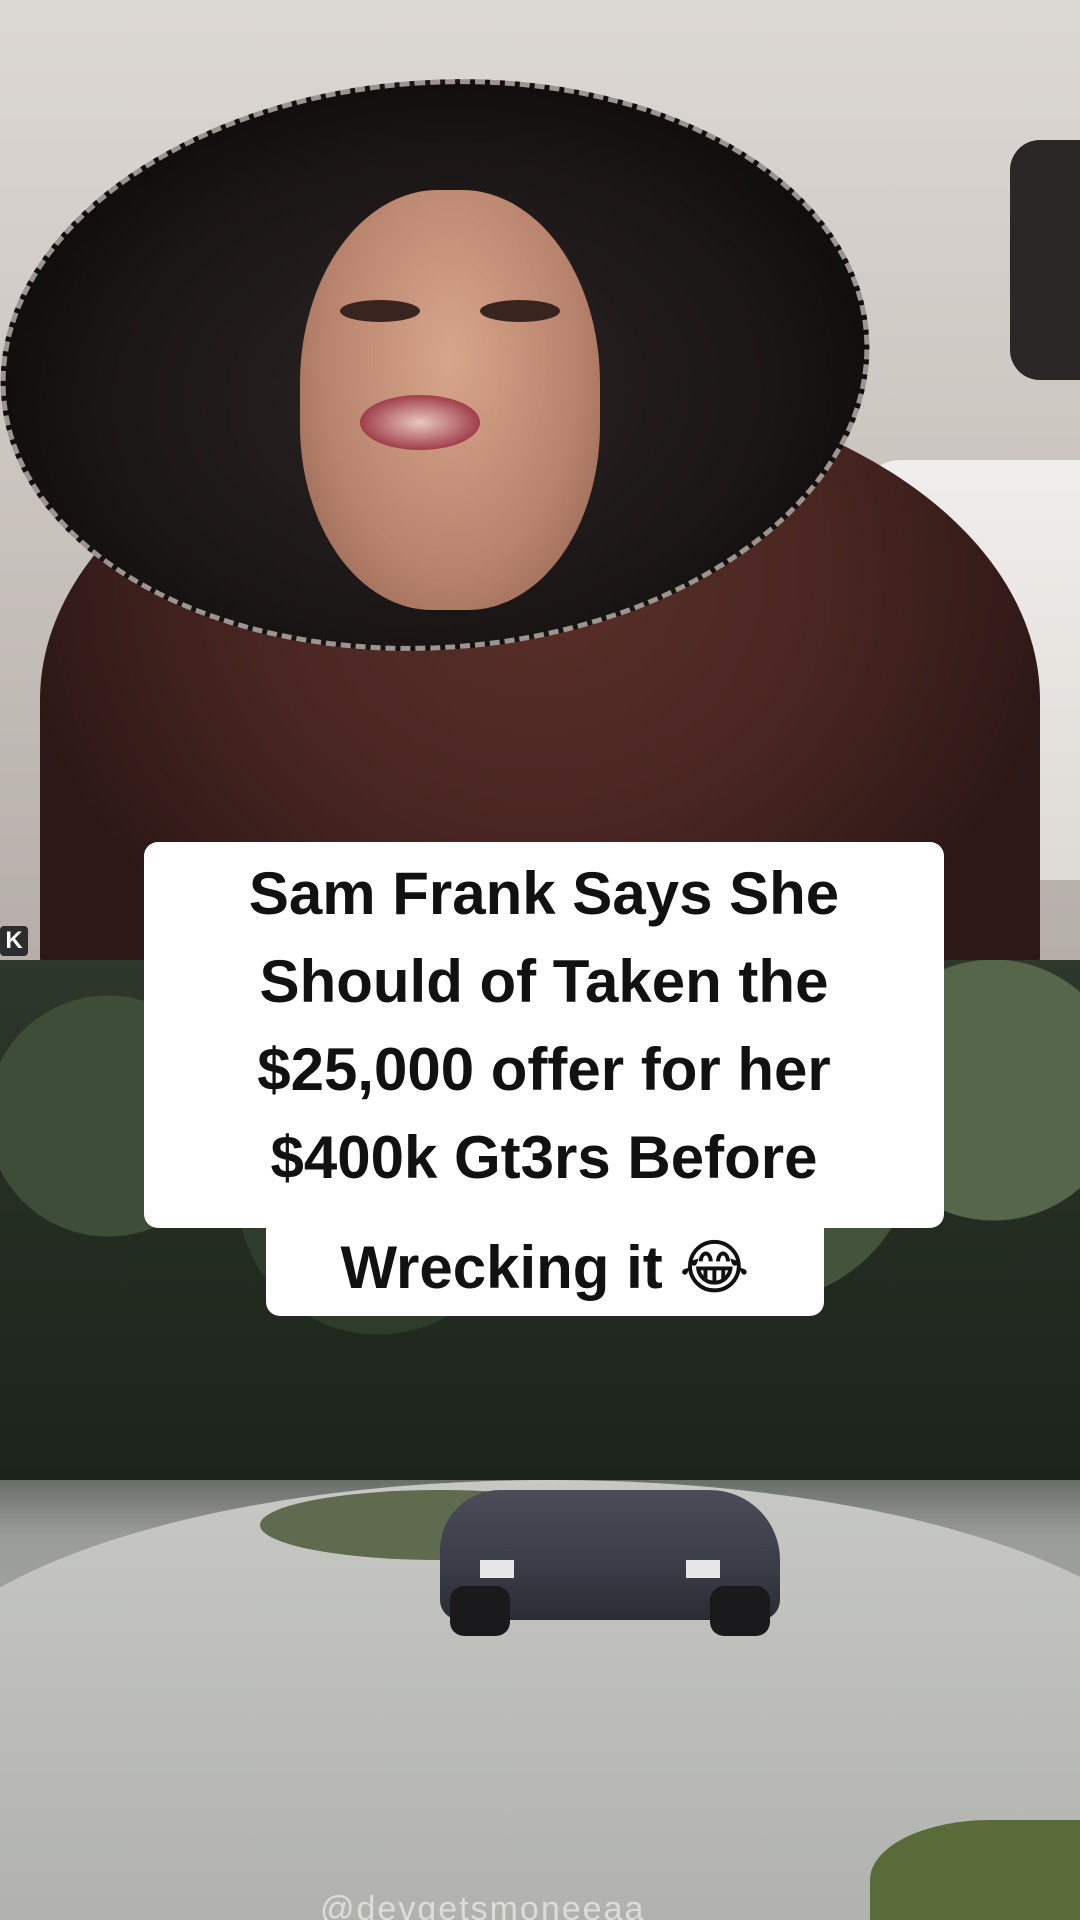 Image resolution: width=1080 pixels, height=1920 pixels. I want to click on credit-watermark: @devgetsmoneeaa, so click(483, 1905).